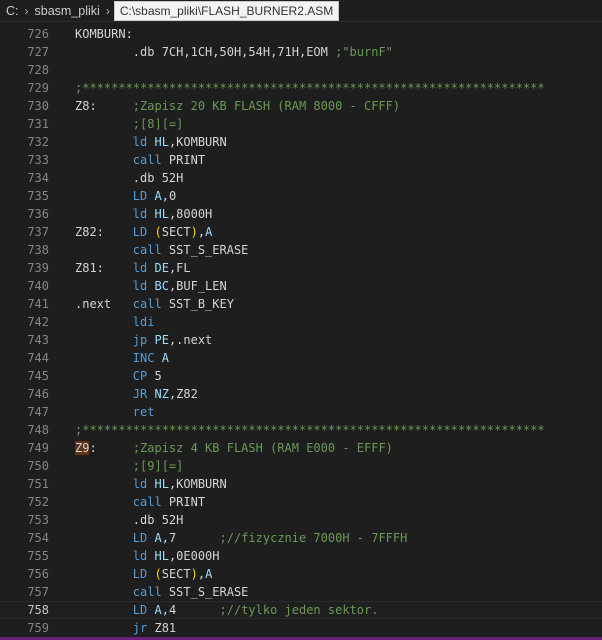  What do you see at coordinates (147, 556) in the screenshot?
I see `code-text: ld HL,0E000H` at bounding box center [147, 556].